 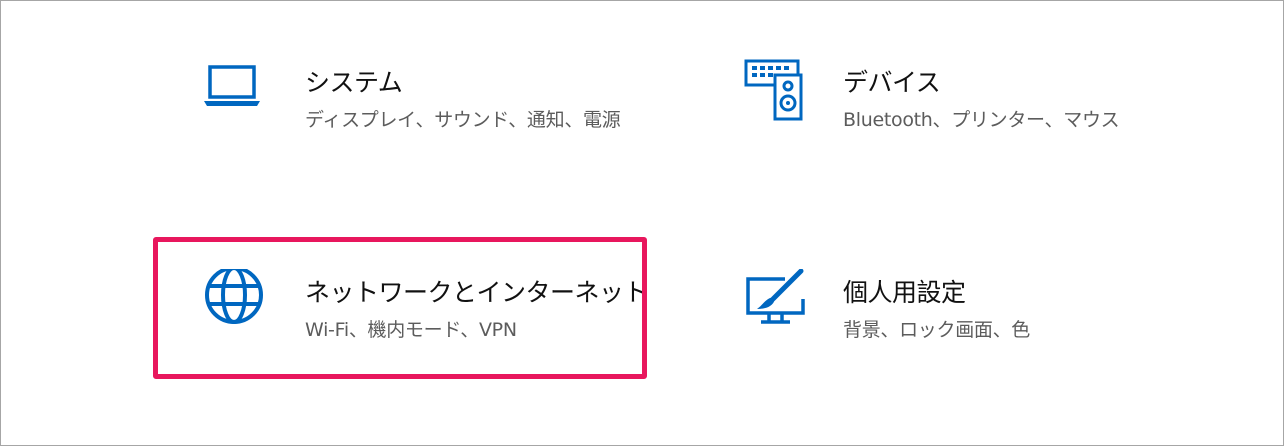 I want to click on tile-personalization-desc: 背景、ロック画面、色, so click(x=937, y=330).